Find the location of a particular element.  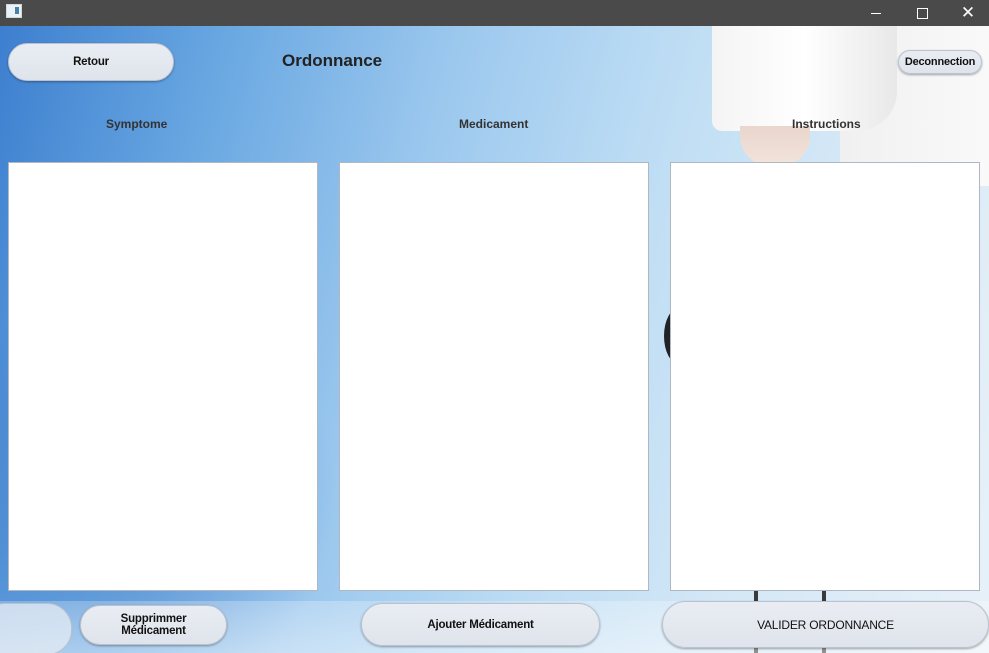

app-icon is located at coordinates (14, 11).